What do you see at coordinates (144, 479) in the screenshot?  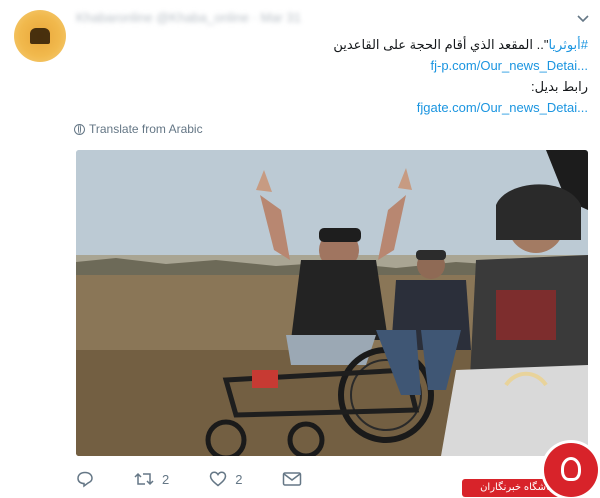 I see `retweet-icon` at bounding box center [144, 479].